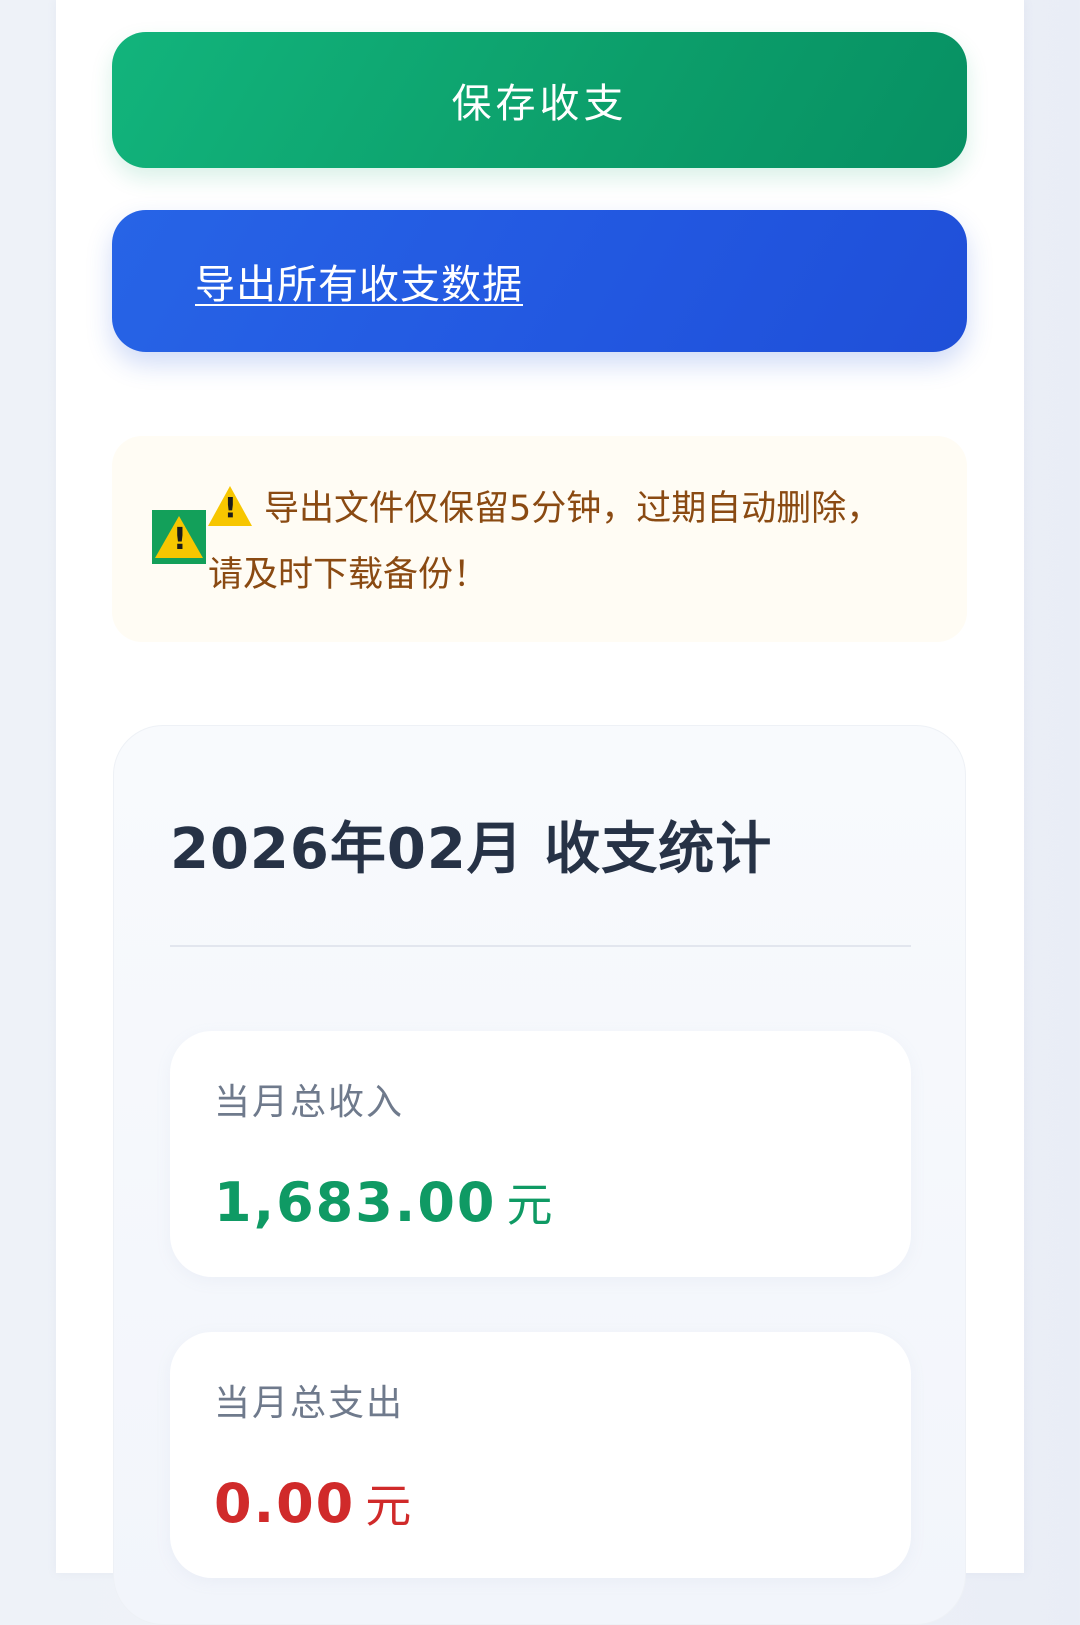 This screenshot has width=1080, height=1625. I want to click on income-unit: 元, so click(530, 1205).